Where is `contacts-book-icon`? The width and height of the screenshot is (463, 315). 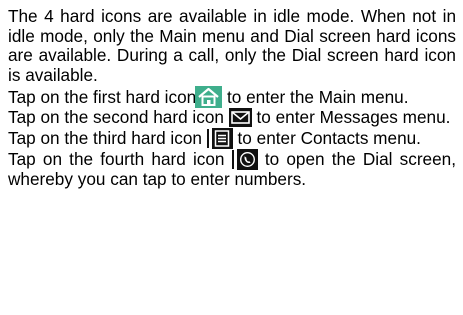
contacts-book-icon is located at coordinates (219, 138).